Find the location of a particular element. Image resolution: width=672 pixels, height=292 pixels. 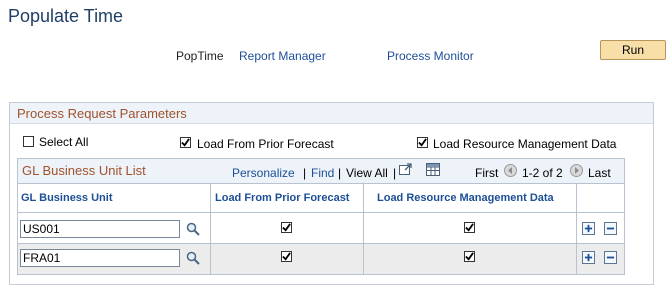

new-window-icon is located at coordinates (406, 169).